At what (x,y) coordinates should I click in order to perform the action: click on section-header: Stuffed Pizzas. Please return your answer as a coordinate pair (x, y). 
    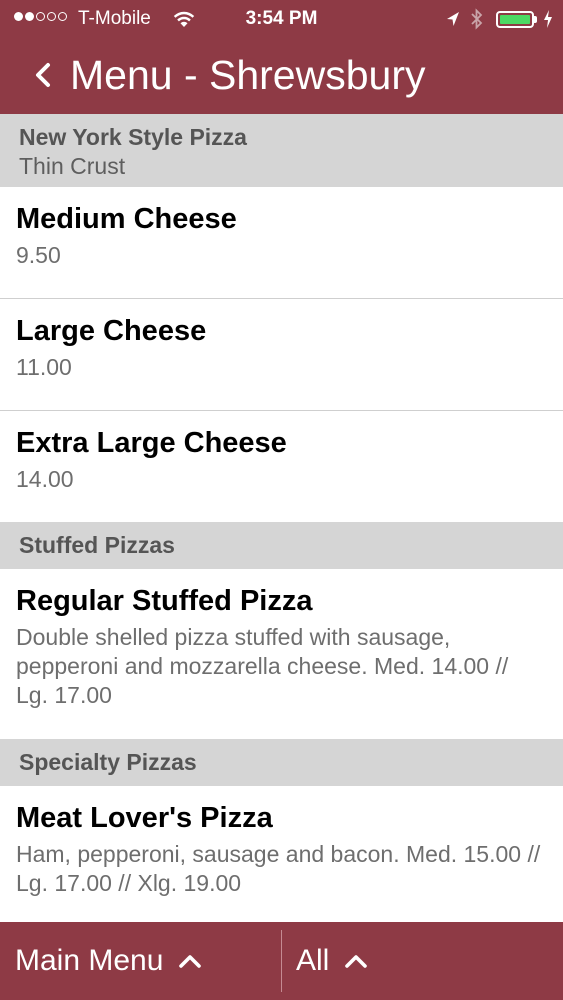
    Looking at the image, I should click on (281, 545).